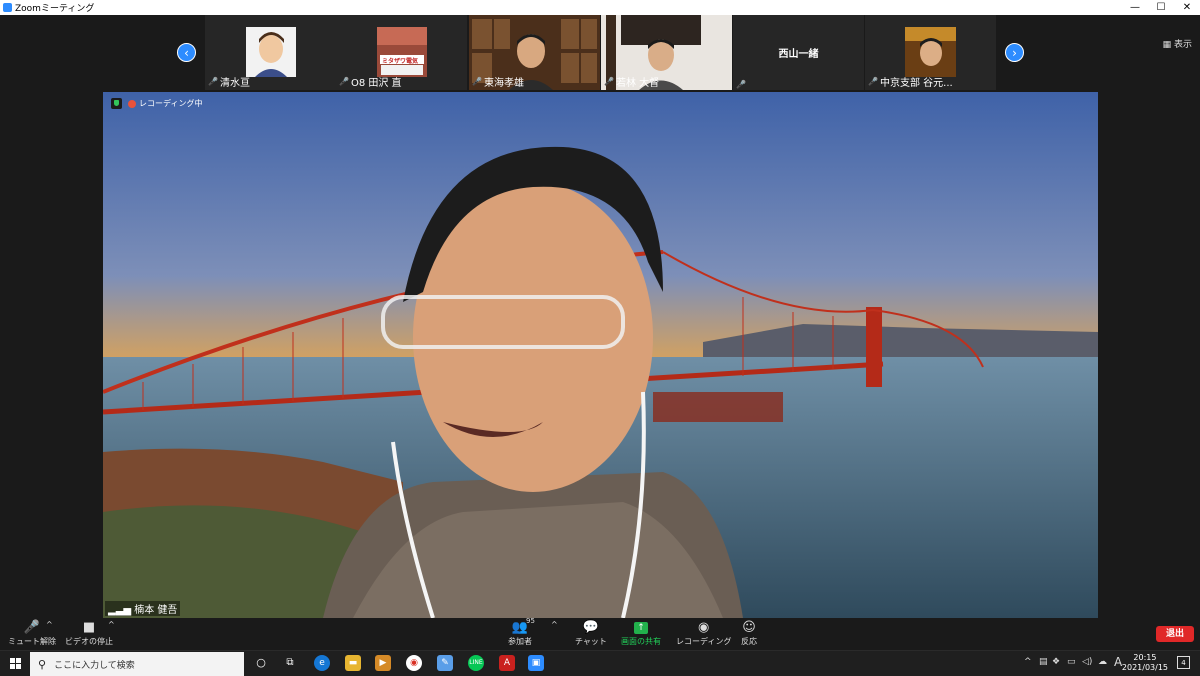 This screenshot has height=676, width=1200. What do you see at coordinates (261, 663) in the screenshot?
I see `cortana-icon: ○` at bounding box center [261, 663].